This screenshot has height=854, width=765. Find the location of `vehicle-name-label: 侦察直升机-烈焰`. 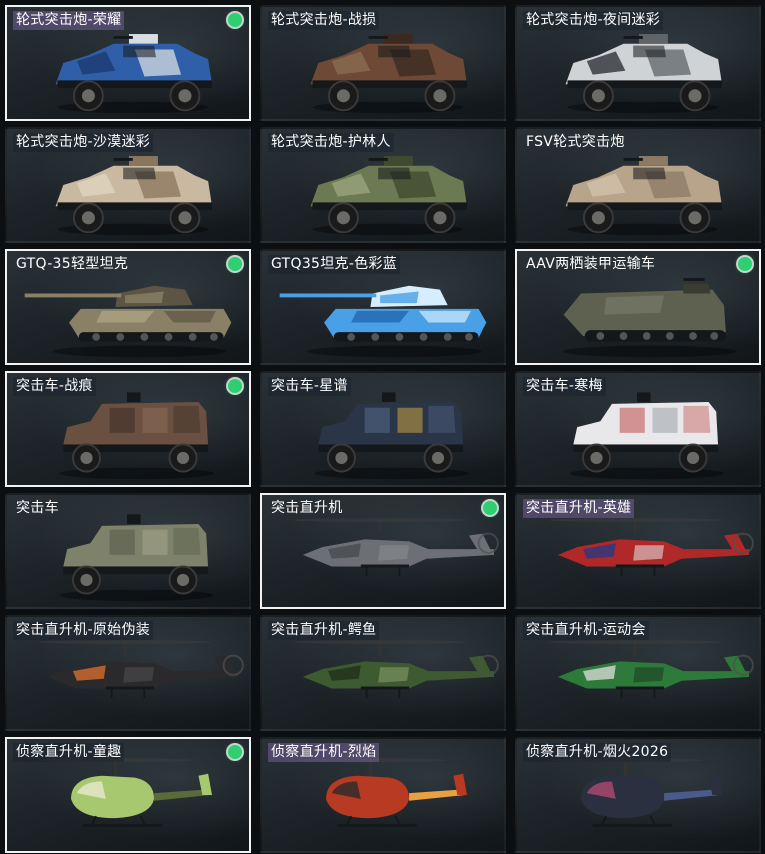

vehicle-name-label: 侦察直升机-烈焰 is located at coordinates (324, 752).